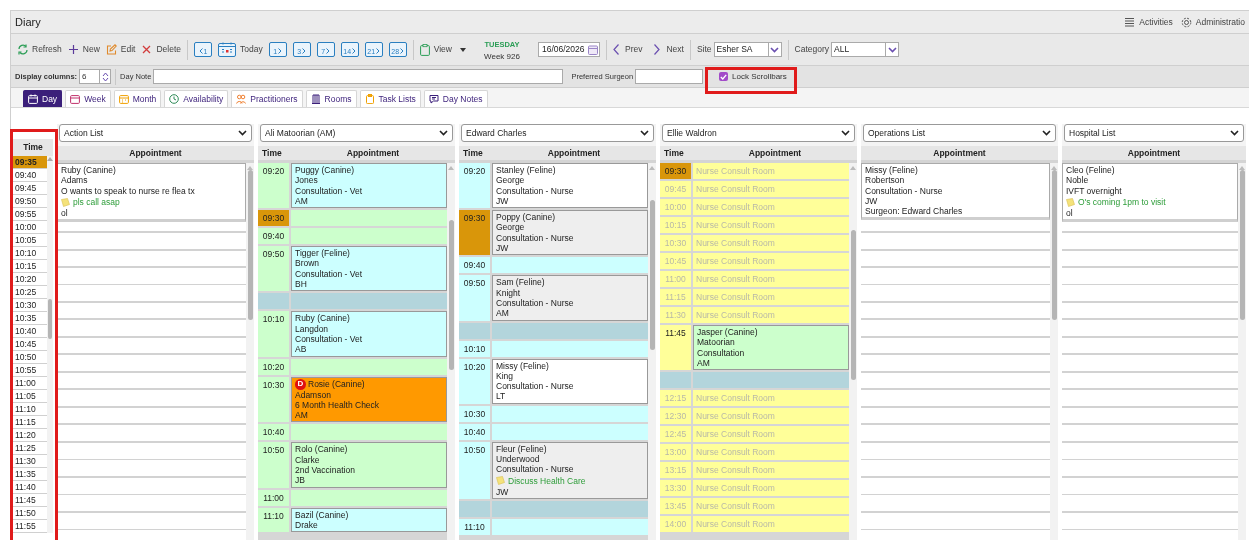 This screenshot has height=540, width=1249. What do you see at coordinates (675, 225) in the screenshot?
I see `time-cell: 10:15` at bounding box center [675, 225].